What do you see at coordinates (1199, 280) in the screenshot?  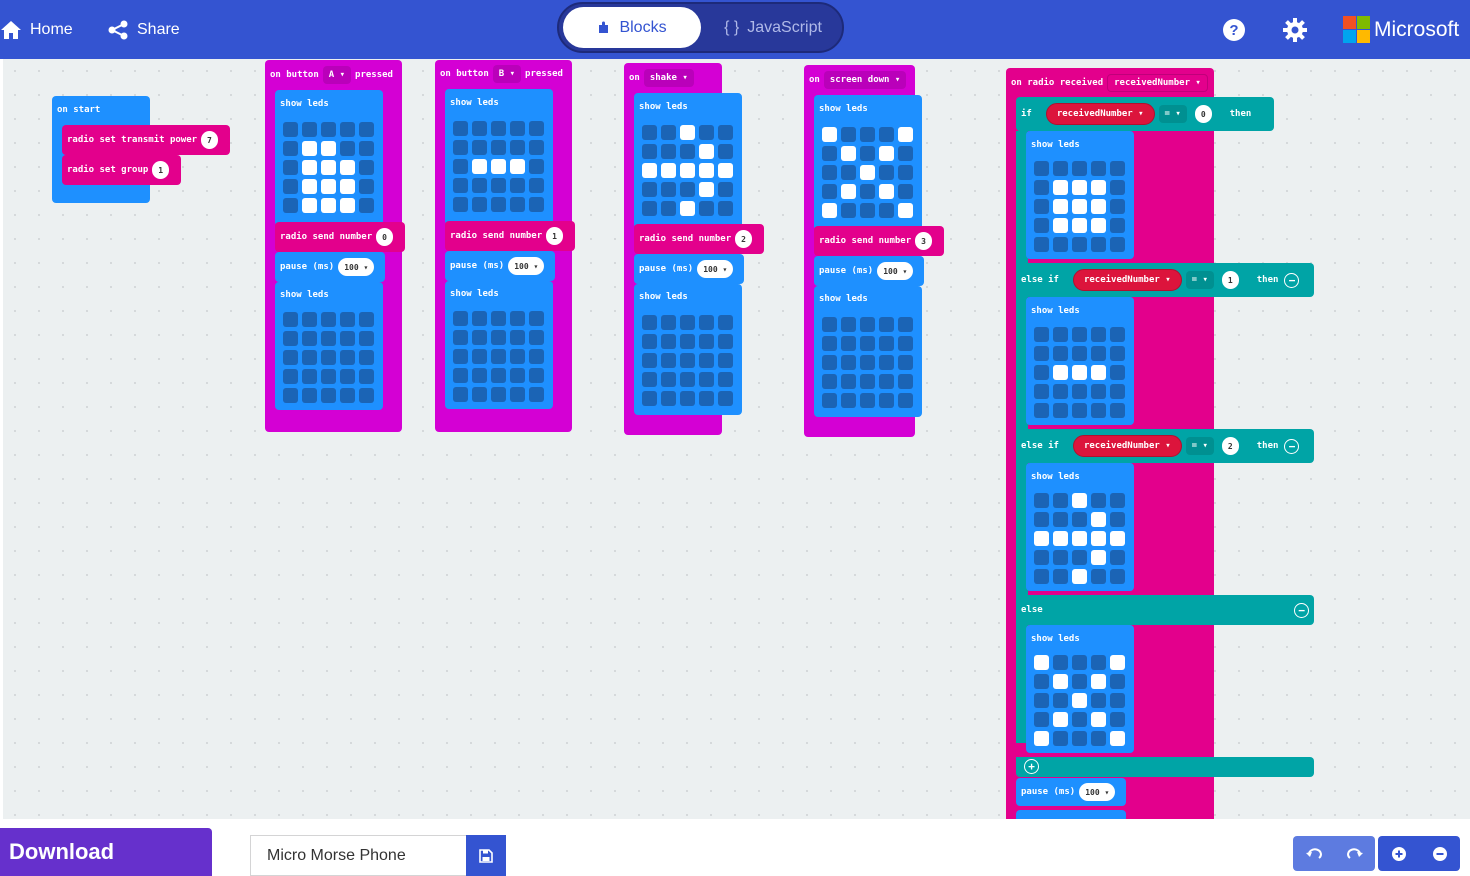 I see `compare-operator-dropdown: = ▾` at bounding box center [1199, 280].